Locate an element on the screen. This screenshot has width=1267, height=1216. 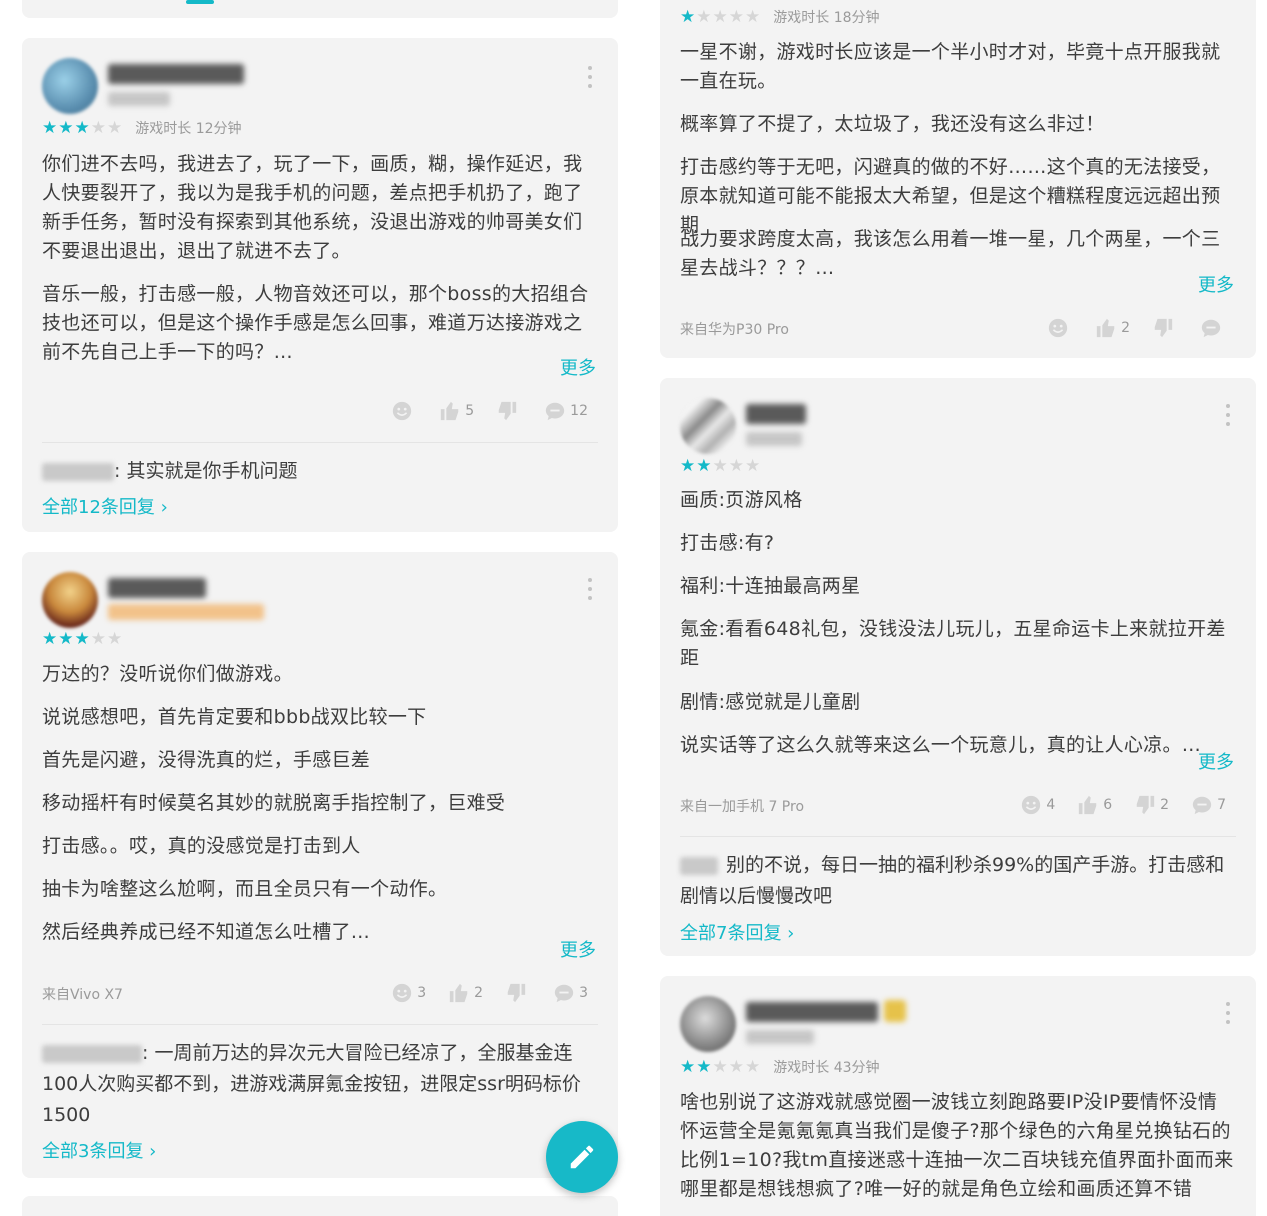
star-rating: ★ ★ ★ ★ ★ 游戏时长 12分钟 is located at coordinates (142, 128).